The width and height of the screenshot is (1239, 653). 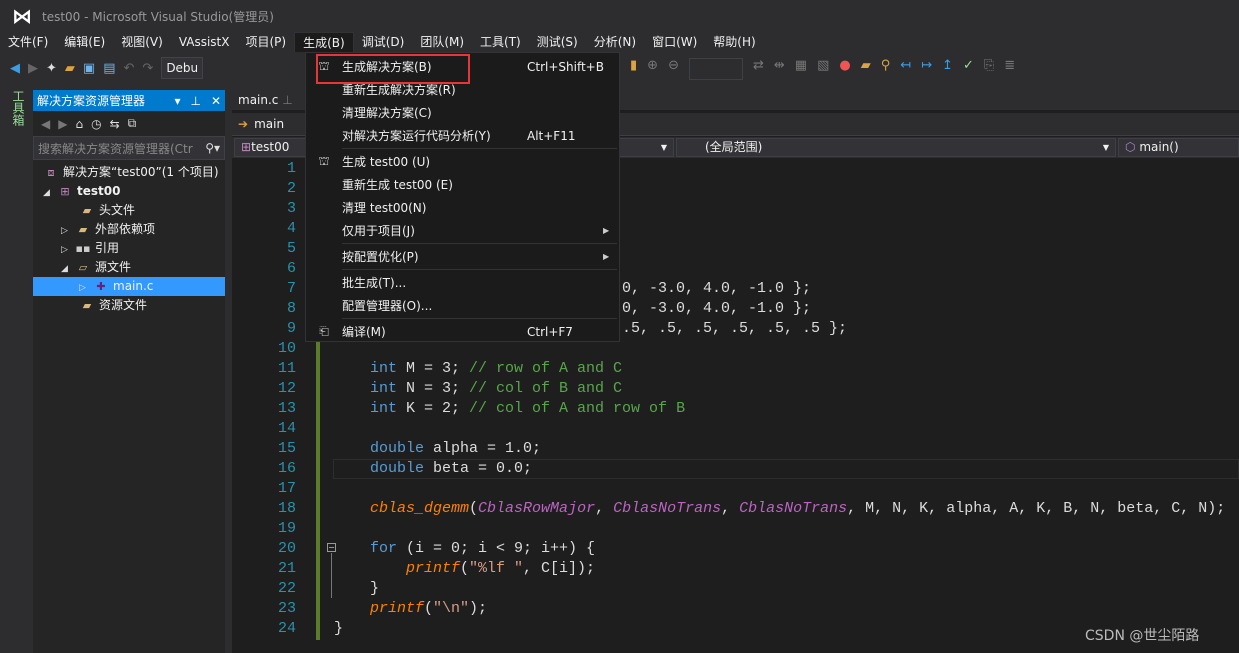 What do you see at coordinates (91, 101) in the screenshot?
I see `solution-explorer-title: 解决方案资源管理器` at bounding box center [91, 101].